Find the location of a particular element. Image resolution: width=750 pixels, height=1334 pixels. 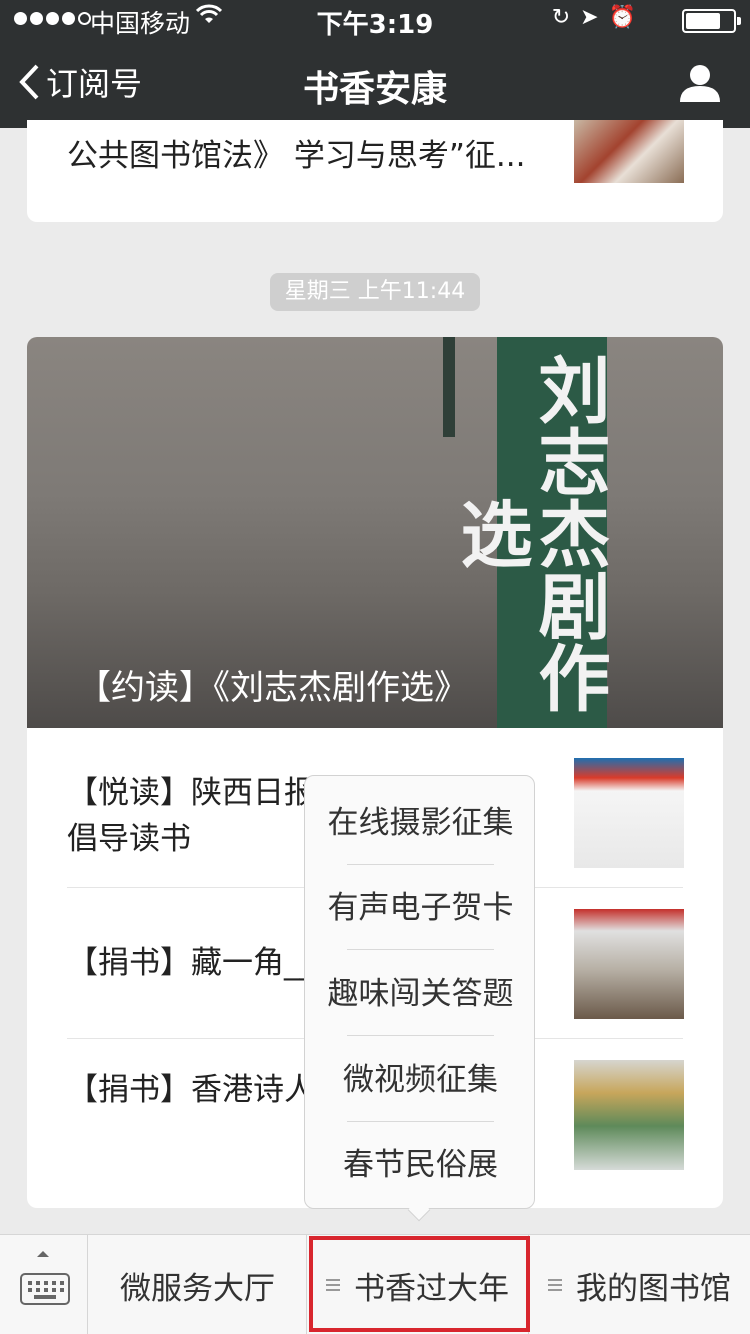

submenu-popup: 在线摄影征集 有声电子贺卡 趣味闯关答题 微视频征集 春节民俗展 is located at coordinates (419, 992).